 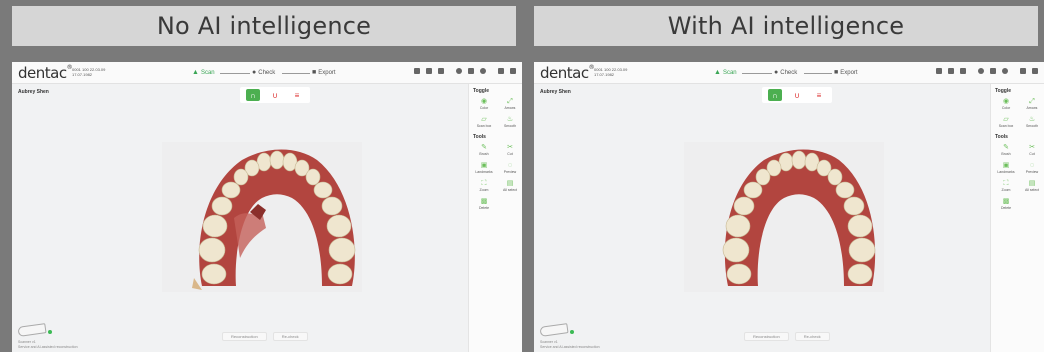 I want to click on preview-icon: ◌, so click(x=510, y=165).